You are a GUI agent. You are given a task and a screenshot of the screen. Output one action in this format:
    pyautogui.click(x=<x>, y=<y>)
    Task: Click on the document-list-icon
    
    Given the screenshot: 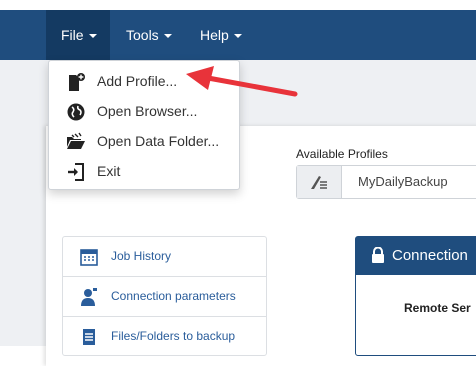 What is the action you would take?
    pyautogui.click(x=89, y=337)
    